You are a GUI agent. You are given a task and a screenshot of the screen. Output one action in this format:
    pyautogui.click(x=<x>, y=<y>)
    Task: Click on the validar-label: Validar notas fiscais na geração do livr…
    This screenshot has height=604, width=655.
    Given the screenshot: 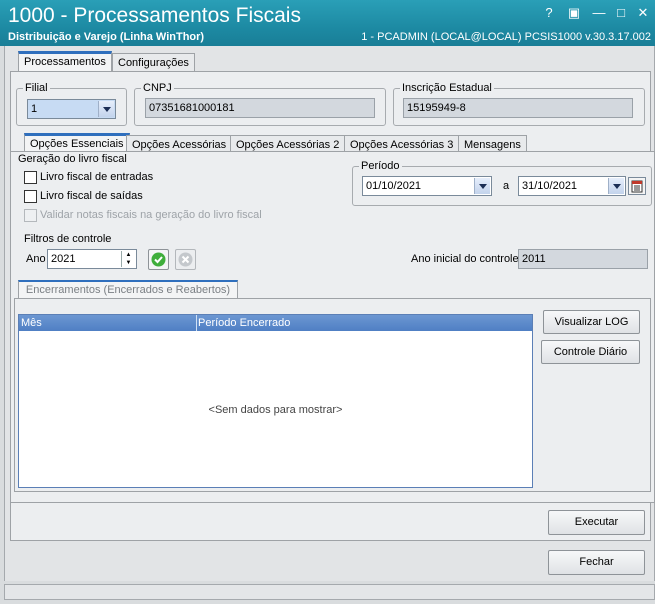 What is the action you would take?
    pyautogui.click(x=151, y=215)
    